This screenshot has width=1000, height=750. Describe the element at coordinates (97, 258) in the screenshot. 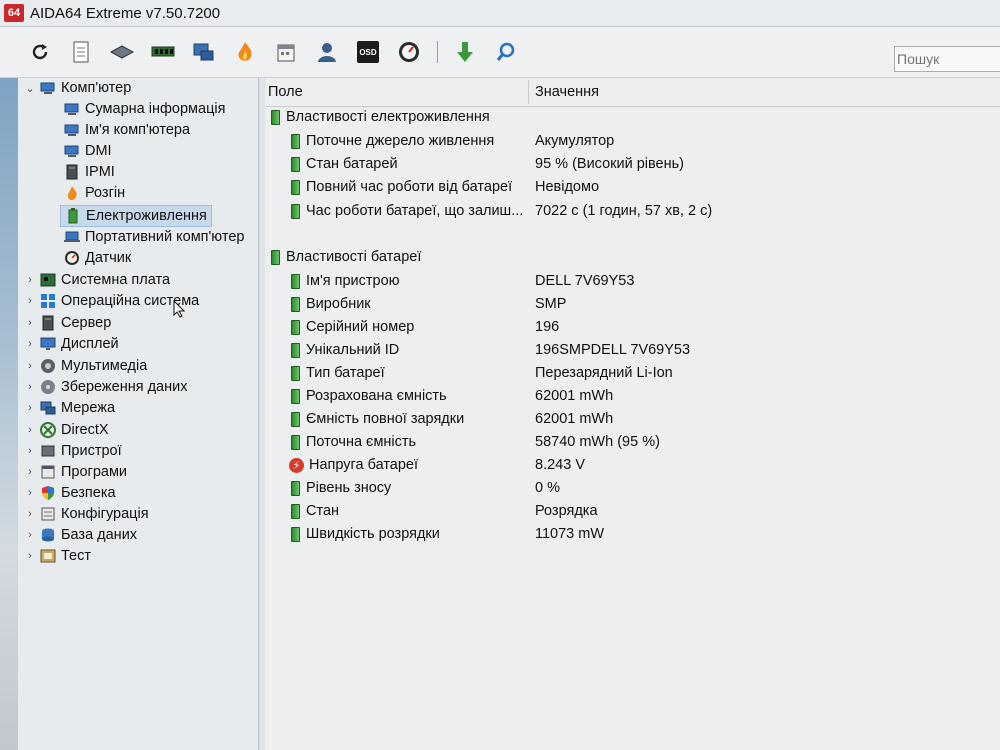

I see `tree-item-sensor: Датчик` at that location.